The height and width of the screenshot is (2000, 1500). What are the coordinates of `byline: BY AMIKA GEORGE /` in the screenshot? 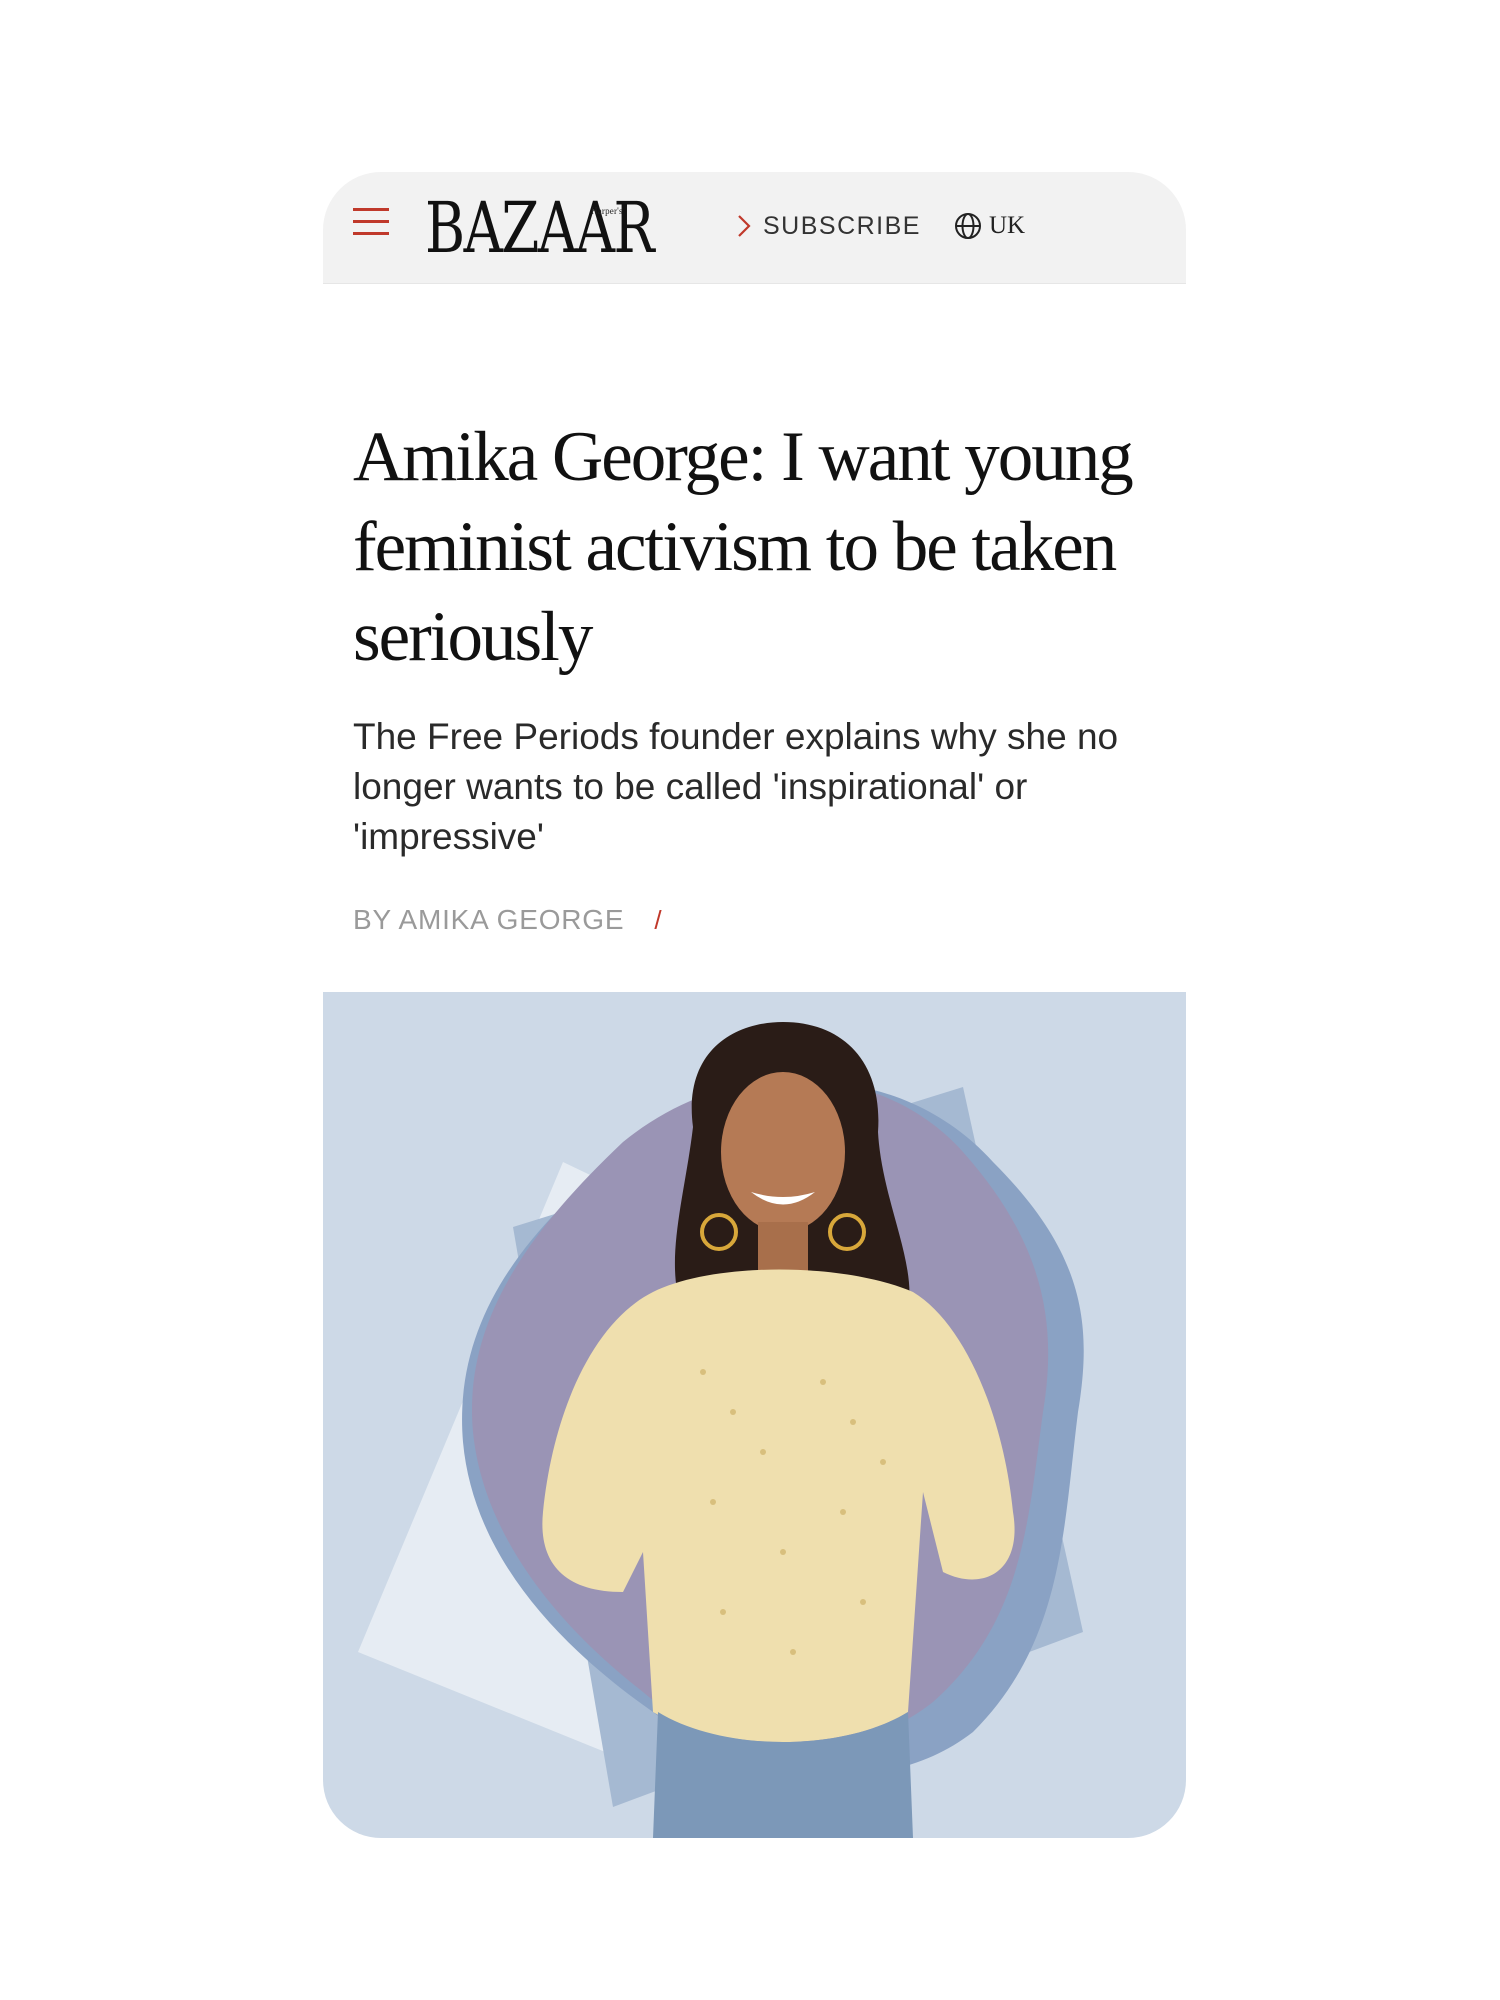 It's located at (753, 920).